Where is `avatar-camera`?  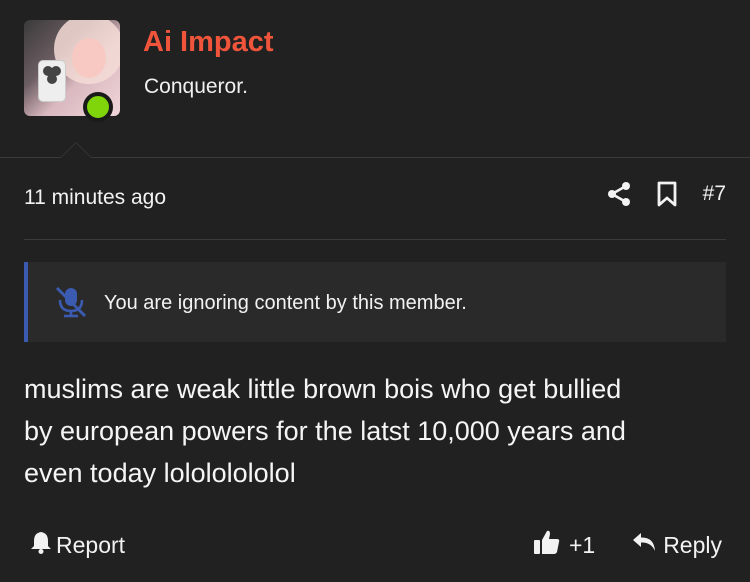 avatar-camera is located at coordinates (48, 71).